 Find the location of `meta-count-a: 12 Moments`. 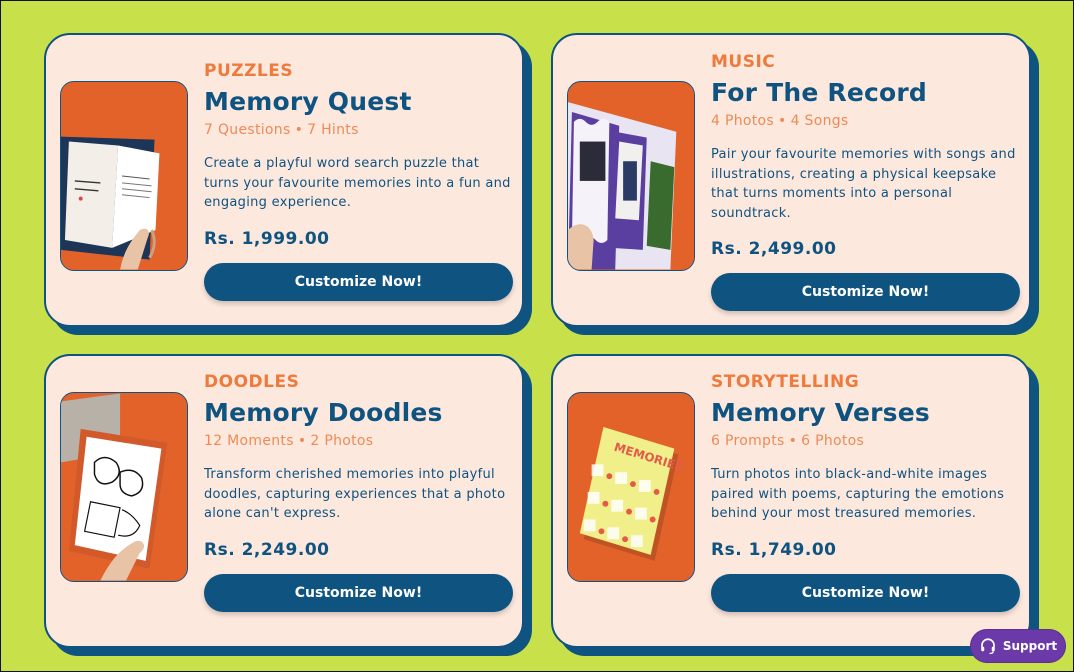

meta-count-a: 12 Moments is located at coordinates (249, 441).